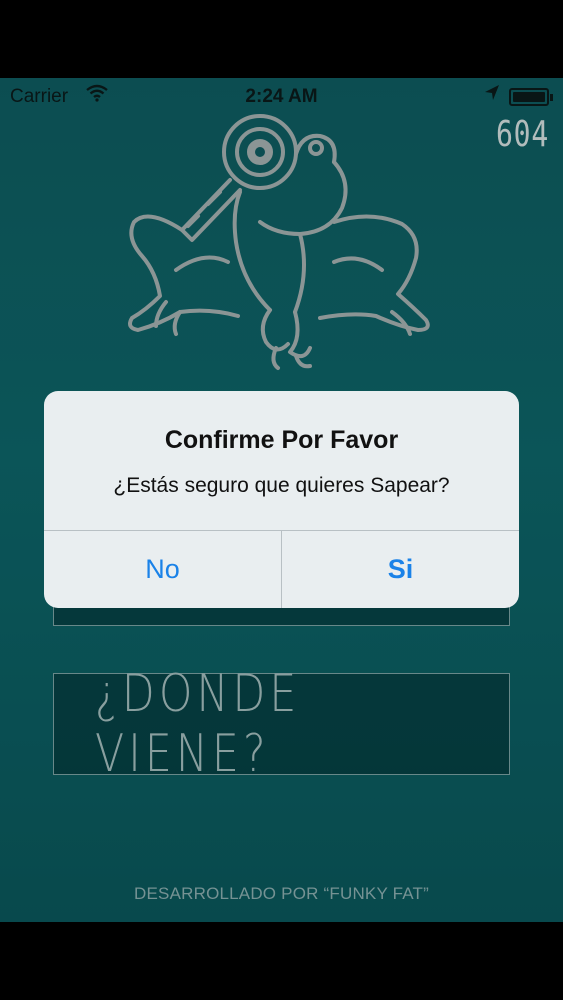 The height and width of the screenshot is (1000, 563). Describe the element at coordinates (400, 569) in the screenshot. I see `alert-si-button: Si` at that location.